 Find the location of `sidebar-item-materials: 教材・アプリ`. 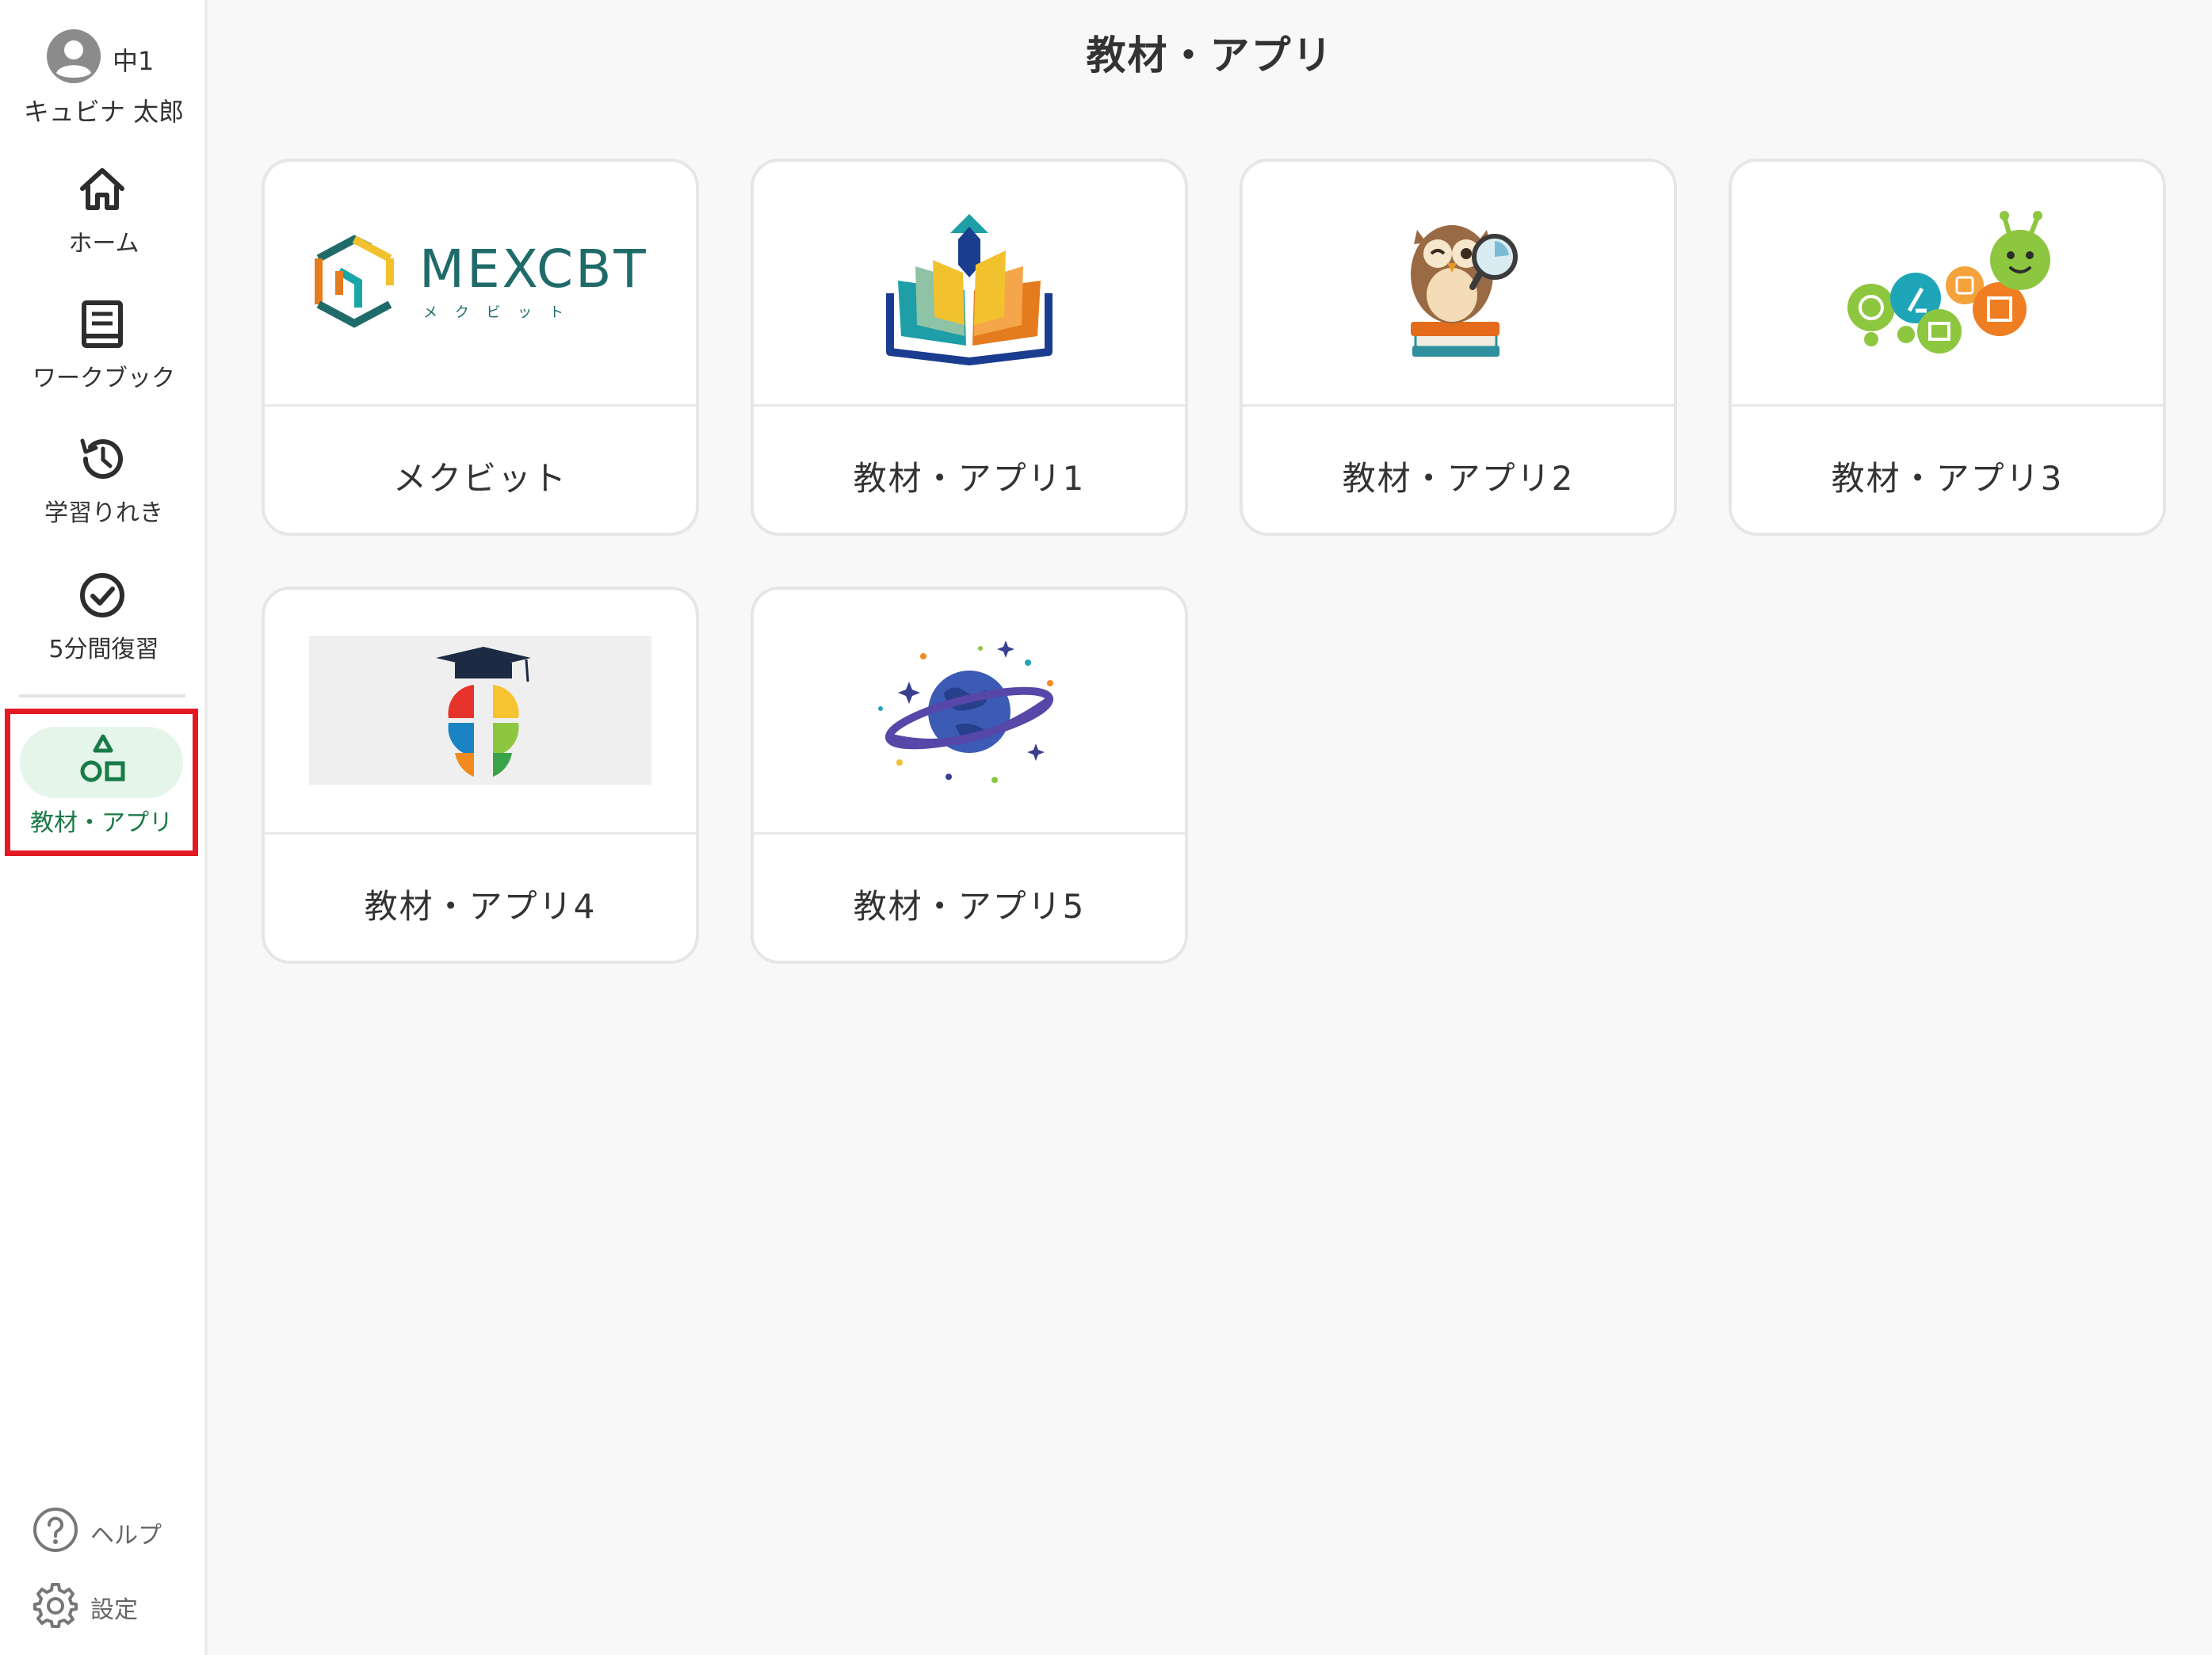

sidebar-item-materials: 教材・アプリ is located at coordinates (101, 782).